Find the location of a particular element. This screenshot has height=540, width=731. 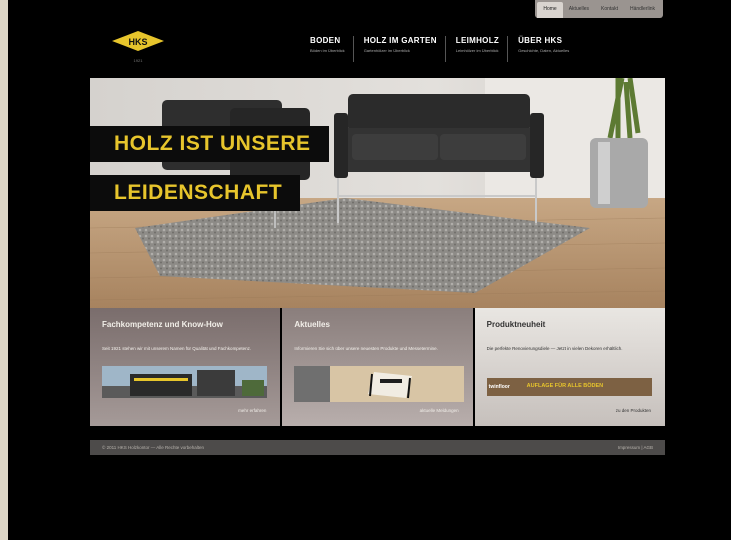

product-label: twinfloor is located at coordinates (499, 387).